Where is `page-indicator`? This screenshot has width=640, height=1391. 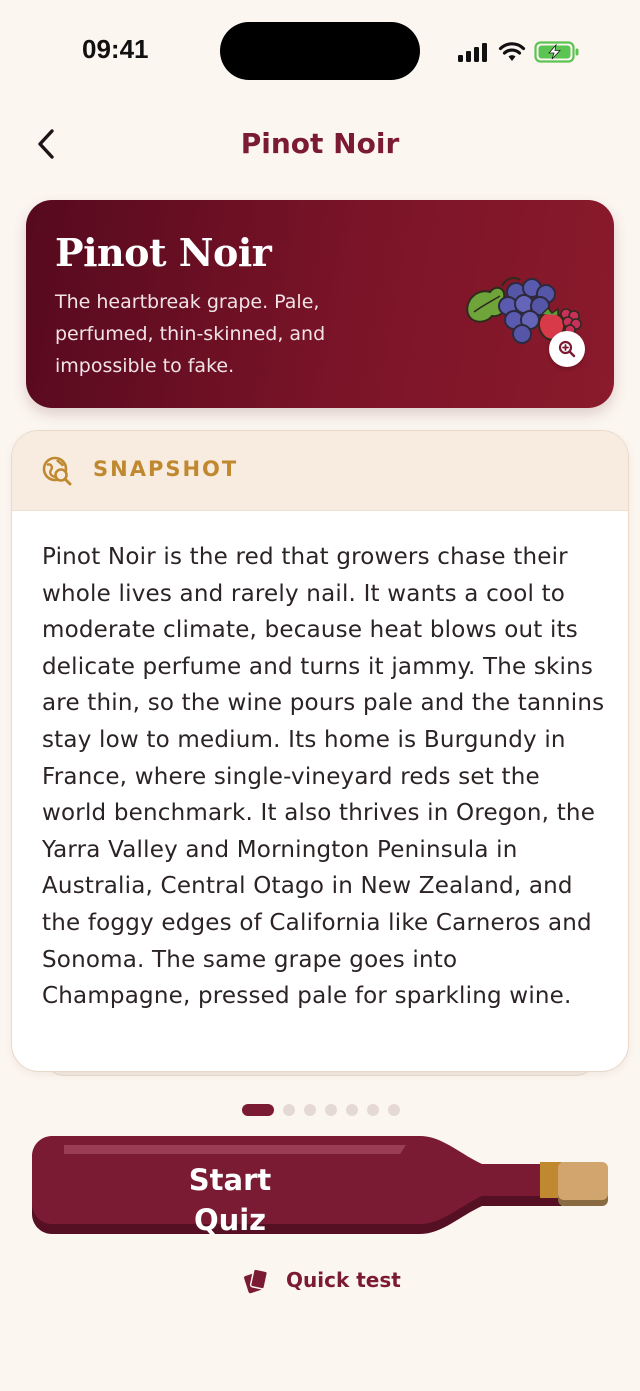 page-indicator is located at coordinates (321, 1110).